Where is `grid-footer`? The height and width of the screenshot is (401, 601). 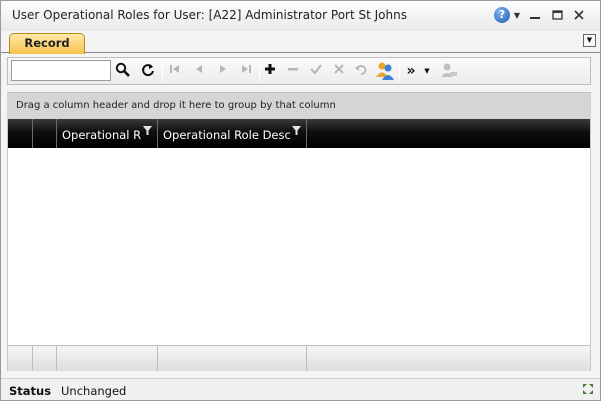 grid-footer is located at coordinates (299, 358).